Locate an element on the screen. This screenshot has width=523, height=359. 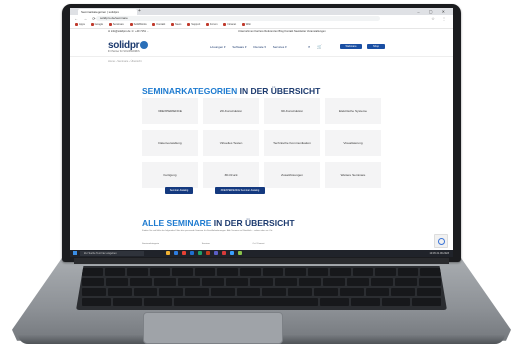
category-tile: 3D-Konstruktion is located at coordinates (292, 111).